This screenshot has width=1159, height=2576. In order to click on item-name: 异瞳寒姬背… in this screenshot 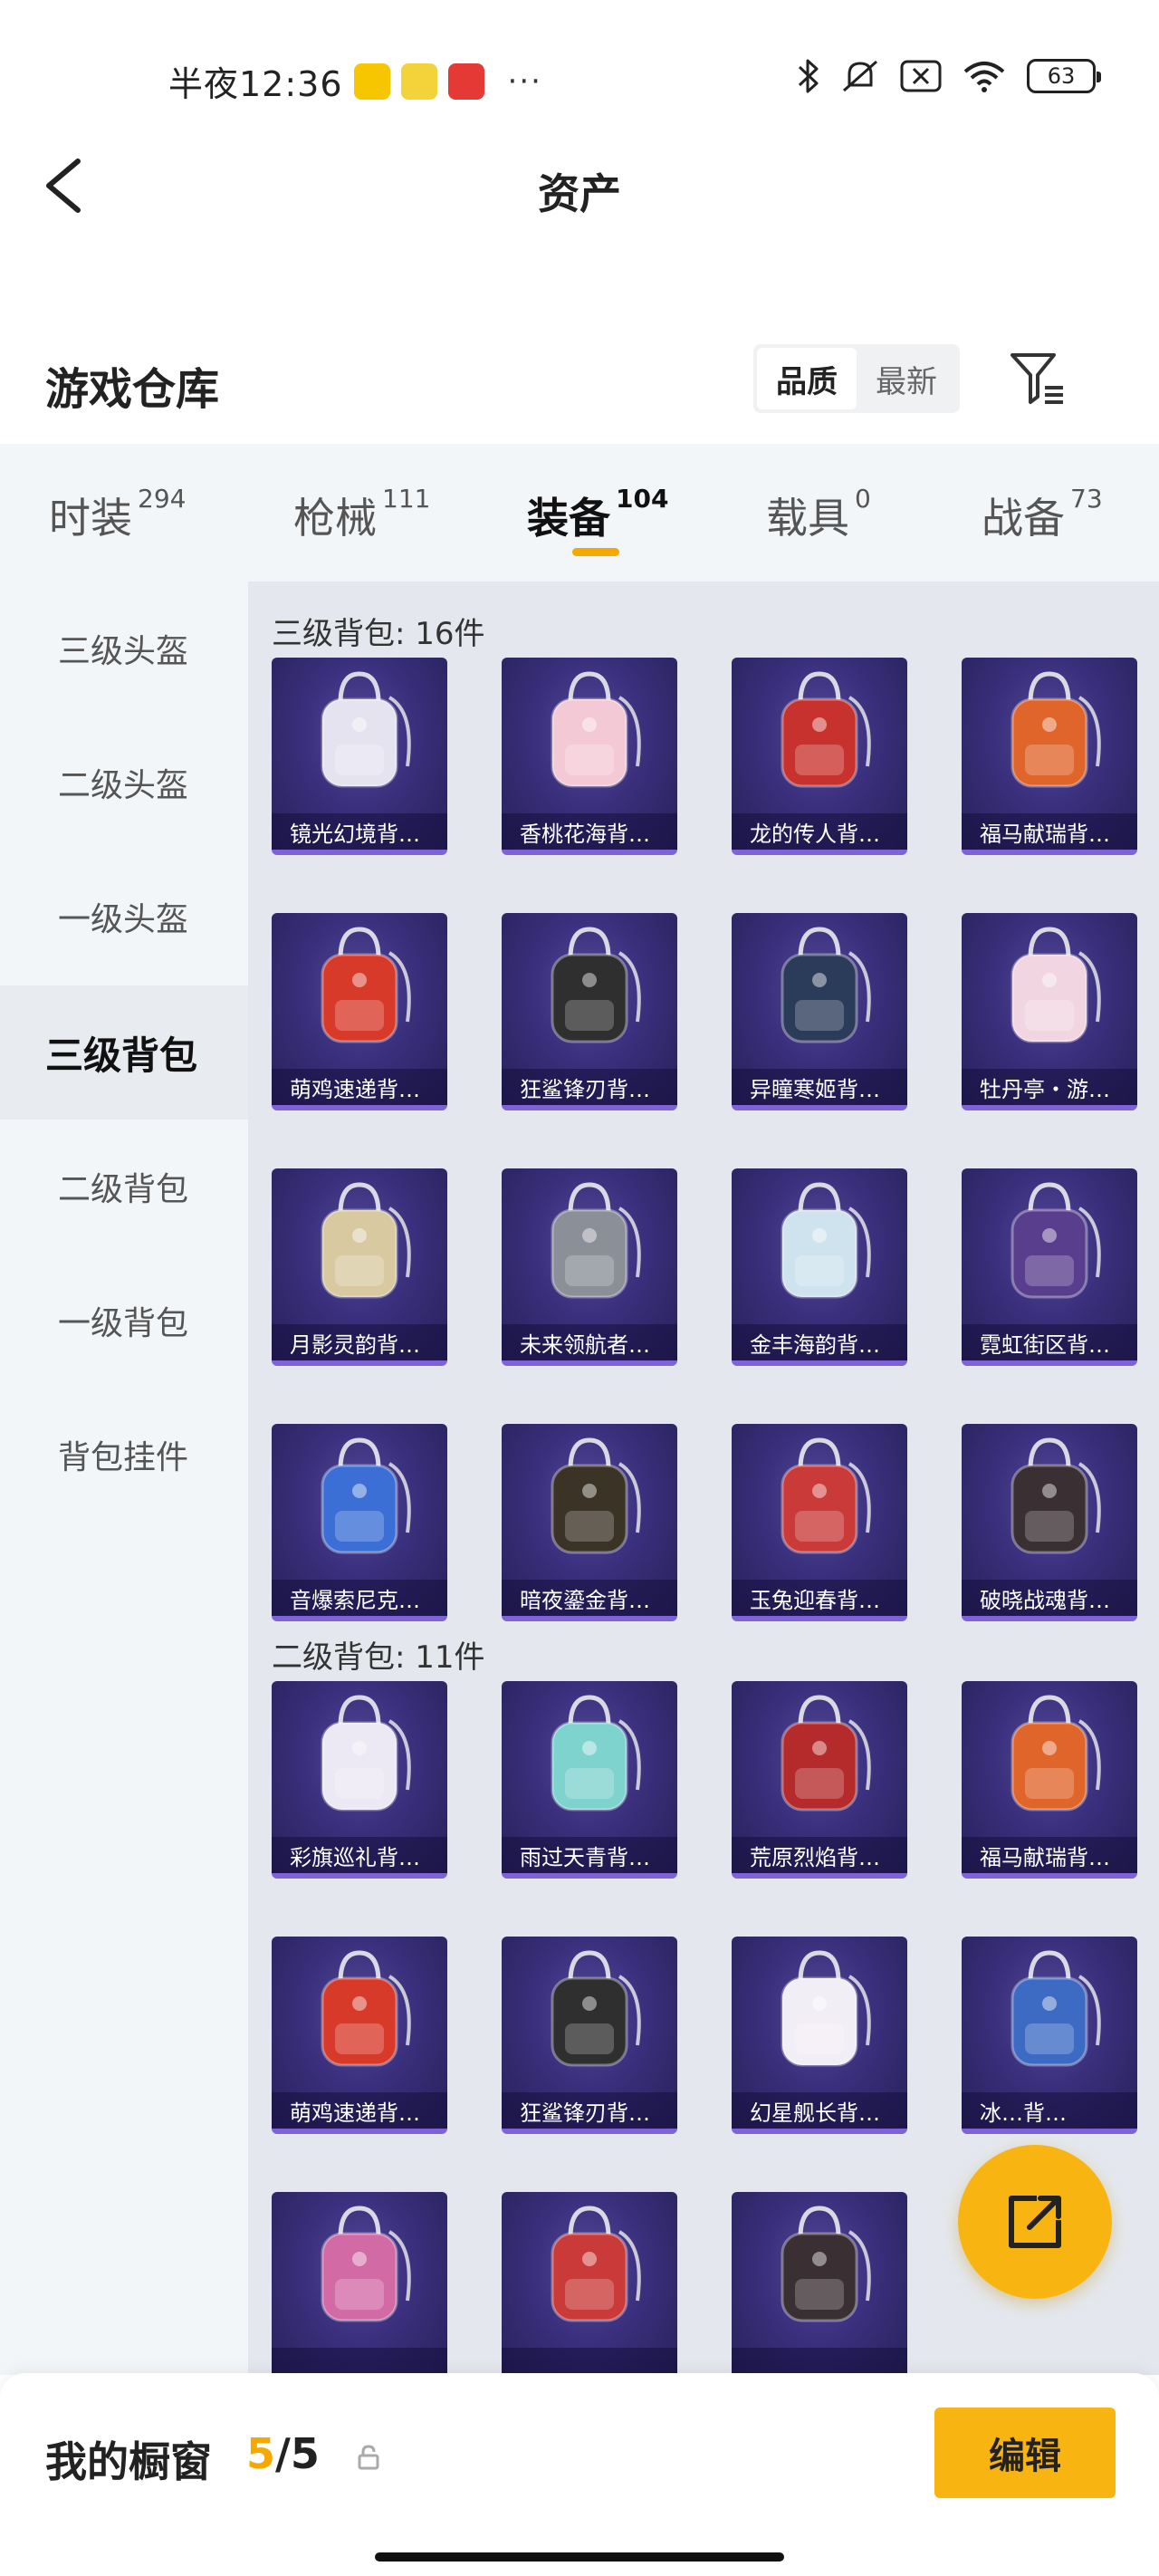, I will do `click(820, 1087)`.